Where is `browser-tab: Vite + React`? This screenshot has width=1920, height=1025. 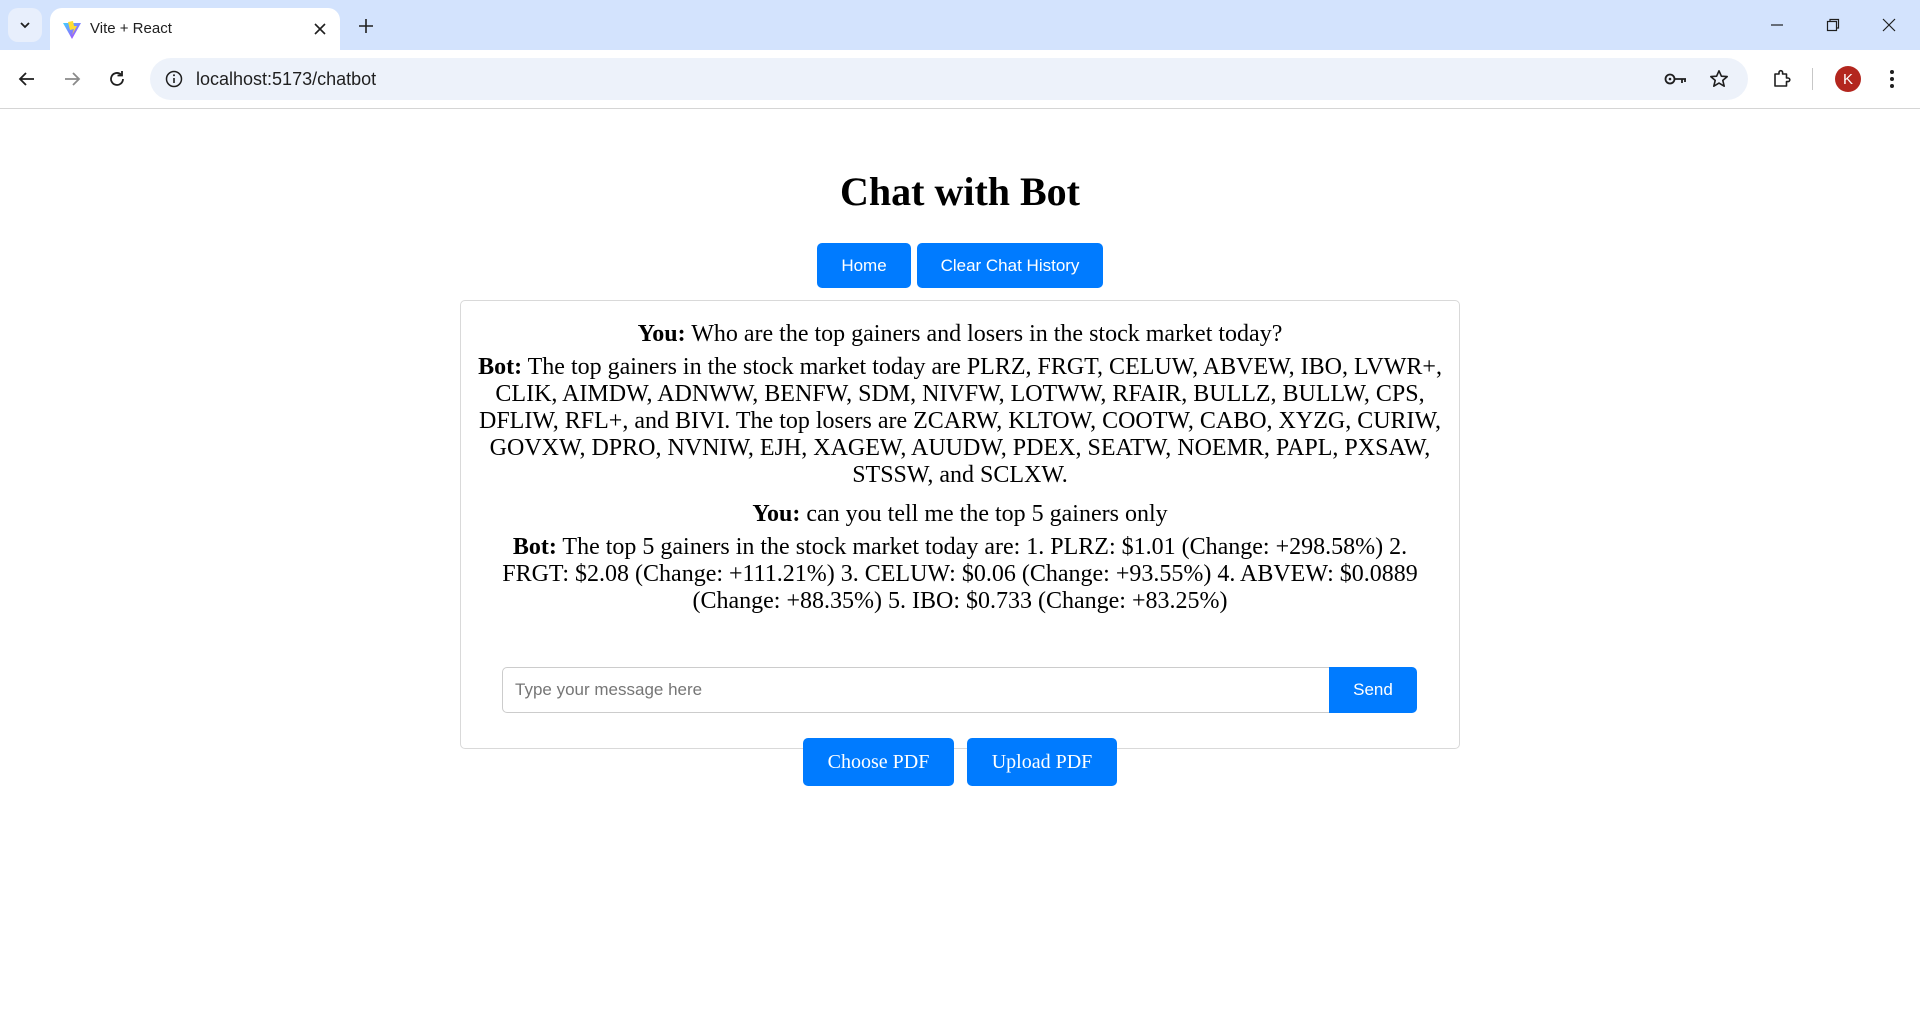
browser-tab: Vite + React is located at coordinates (195, 29).